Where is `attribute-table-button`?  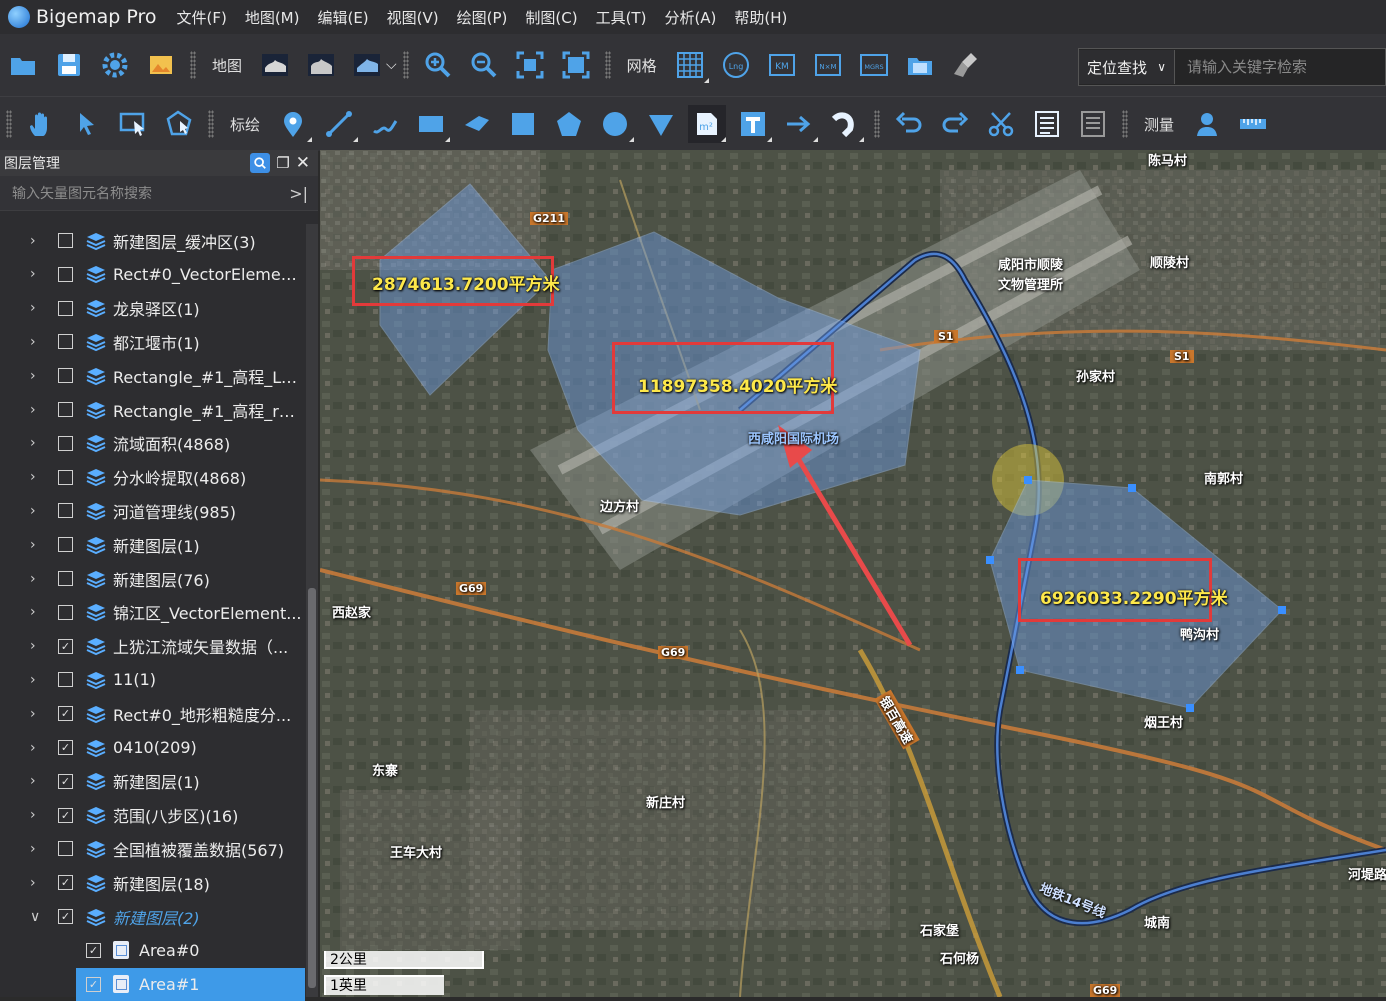
attribute-table-button is located at coordinates (1047, 124).